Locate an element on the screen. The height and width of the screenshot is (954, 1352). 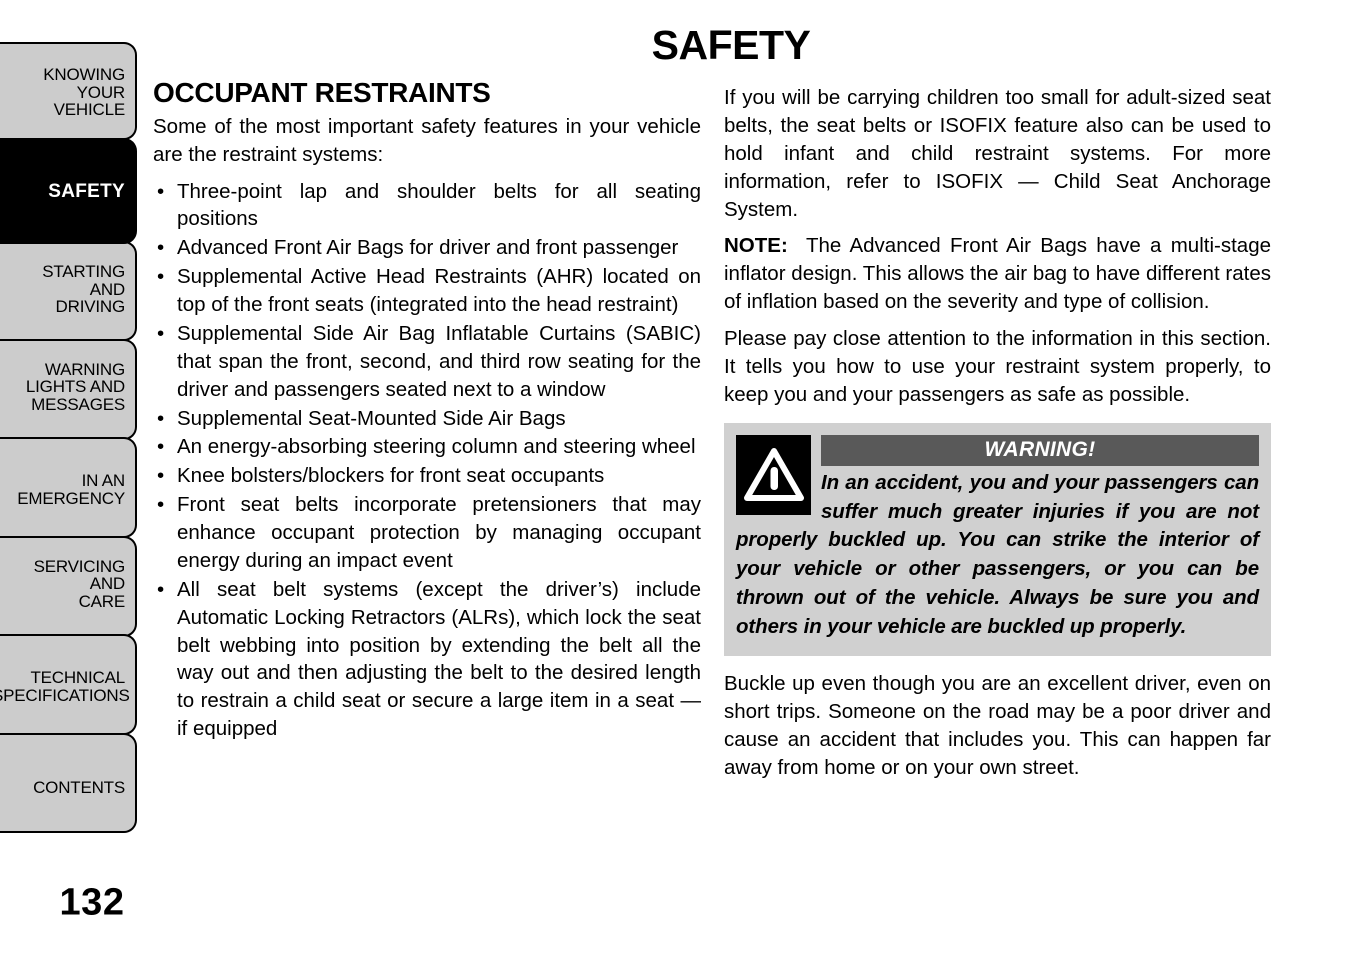
warning-banner-label: WARNING! is located at coordinates (1040, 450).